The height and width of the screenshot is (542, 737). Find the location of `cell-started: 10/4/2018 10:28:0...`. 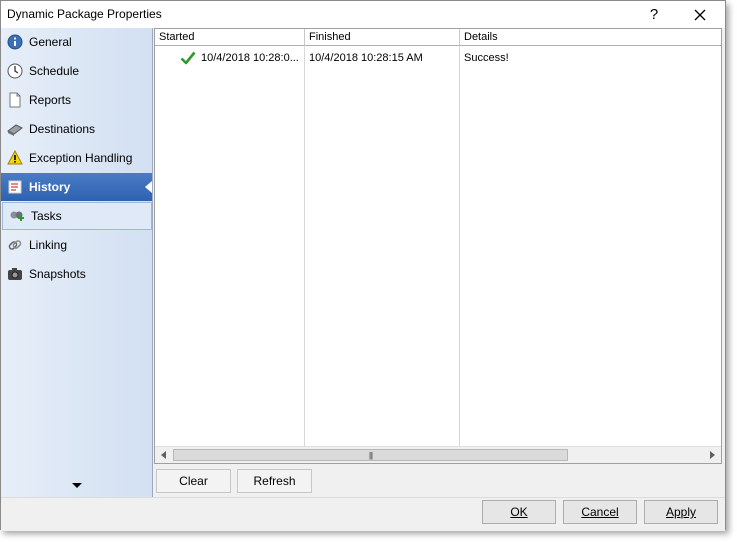

cell-started: 10/4/2018 10:28:0... is located at coordinates (250, 58).